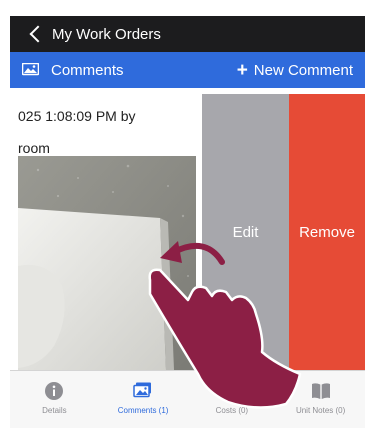 The width and height of the screenshot is (377, 428). What do you see at coordinates (38, 34) in the screenshot?
I see `back-chevron-icon` at bounding box center [38, 34].